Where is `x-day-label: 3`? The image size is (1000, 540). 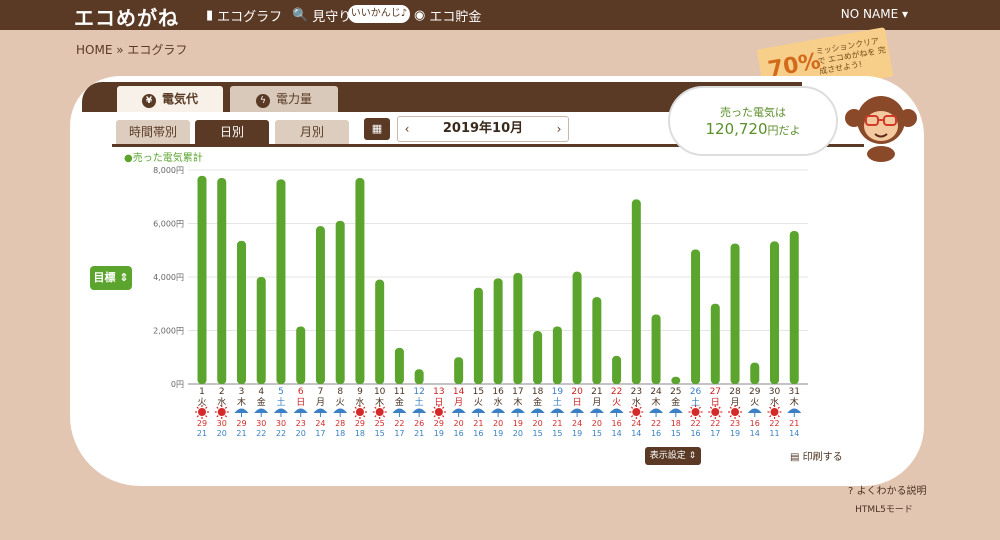
x-day-label: 3 is located at coordinates (242, 392).